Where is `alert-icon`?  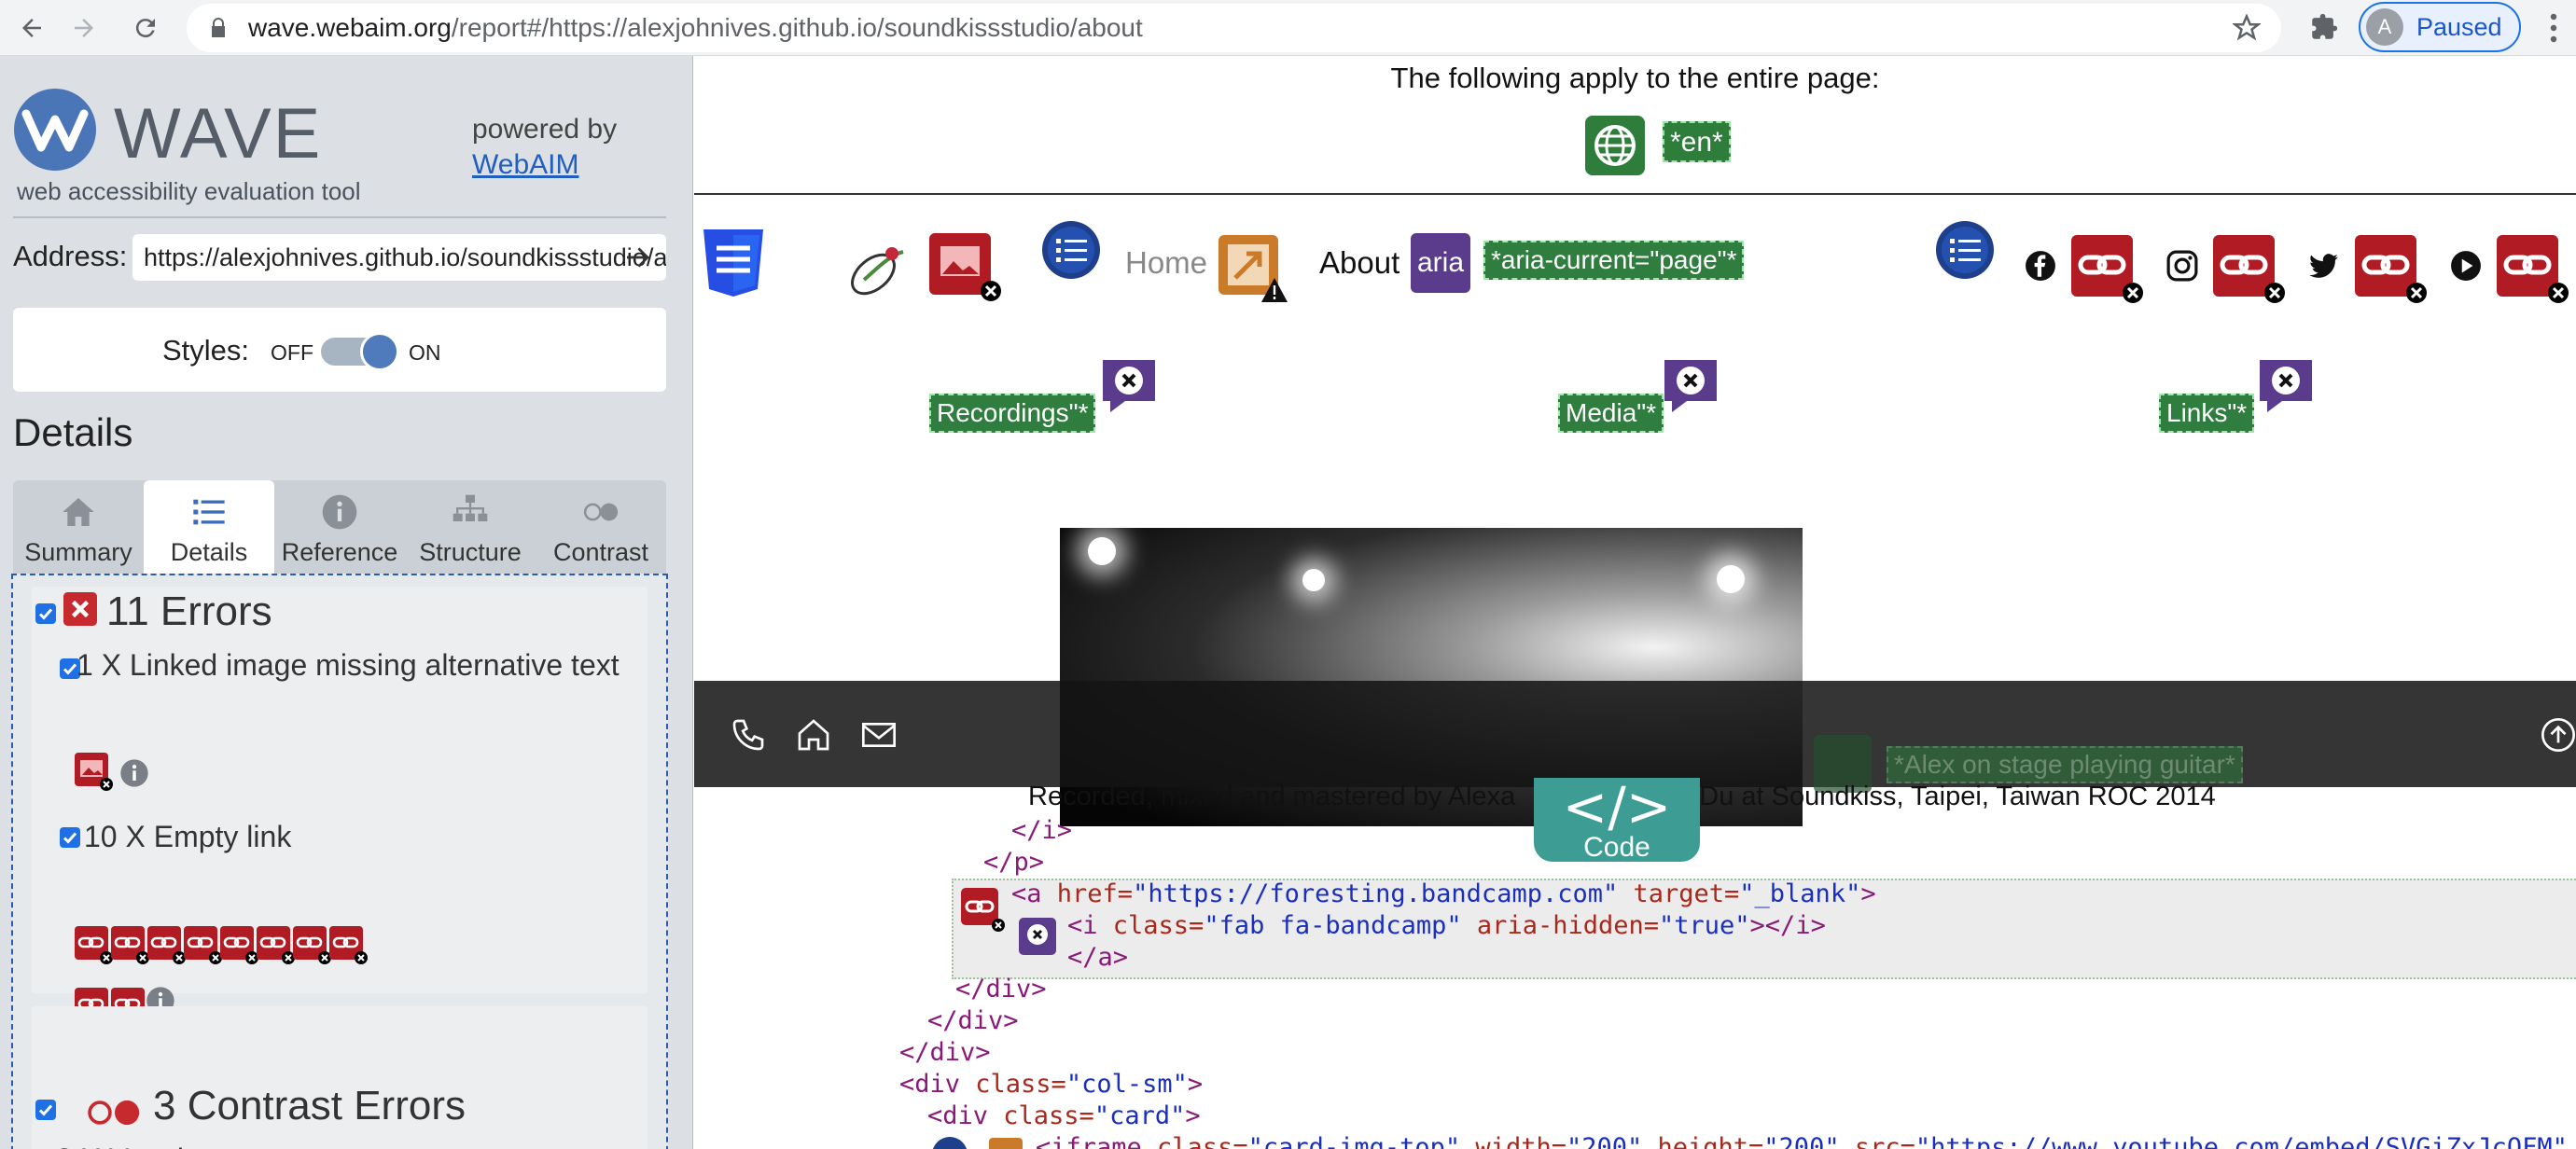
alert-icon is located at coordinates (1006, 1142).